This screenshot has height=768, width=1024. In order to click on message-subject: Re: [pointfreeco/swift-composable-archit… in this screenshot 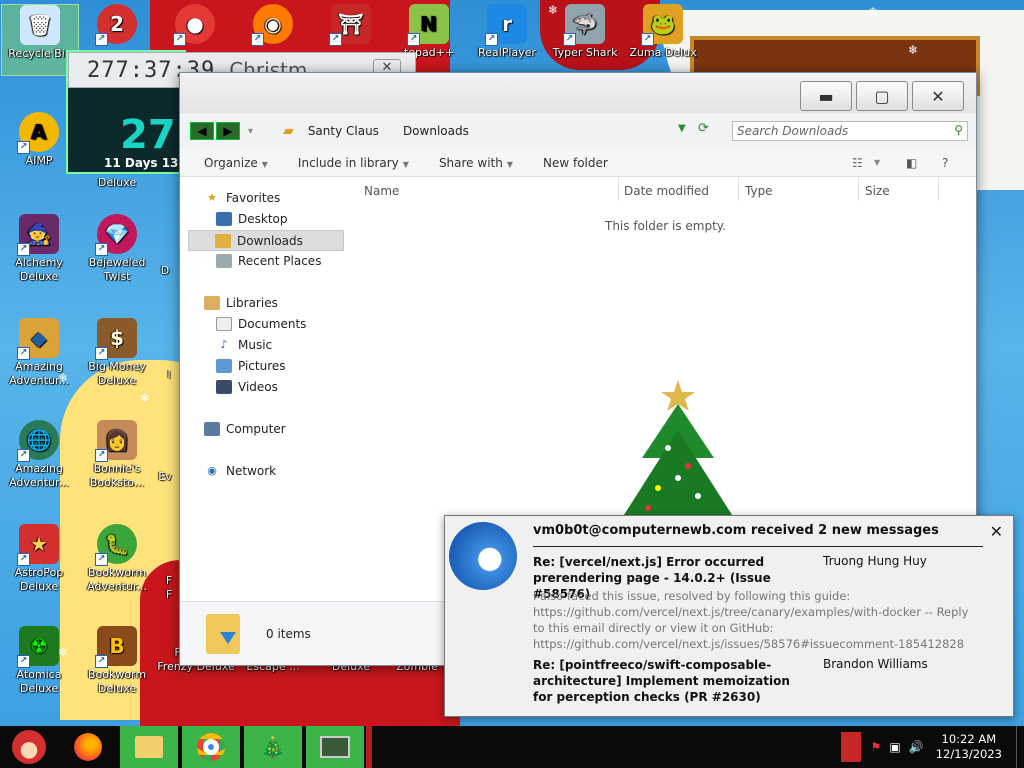, I will do `click(673, 681)`.